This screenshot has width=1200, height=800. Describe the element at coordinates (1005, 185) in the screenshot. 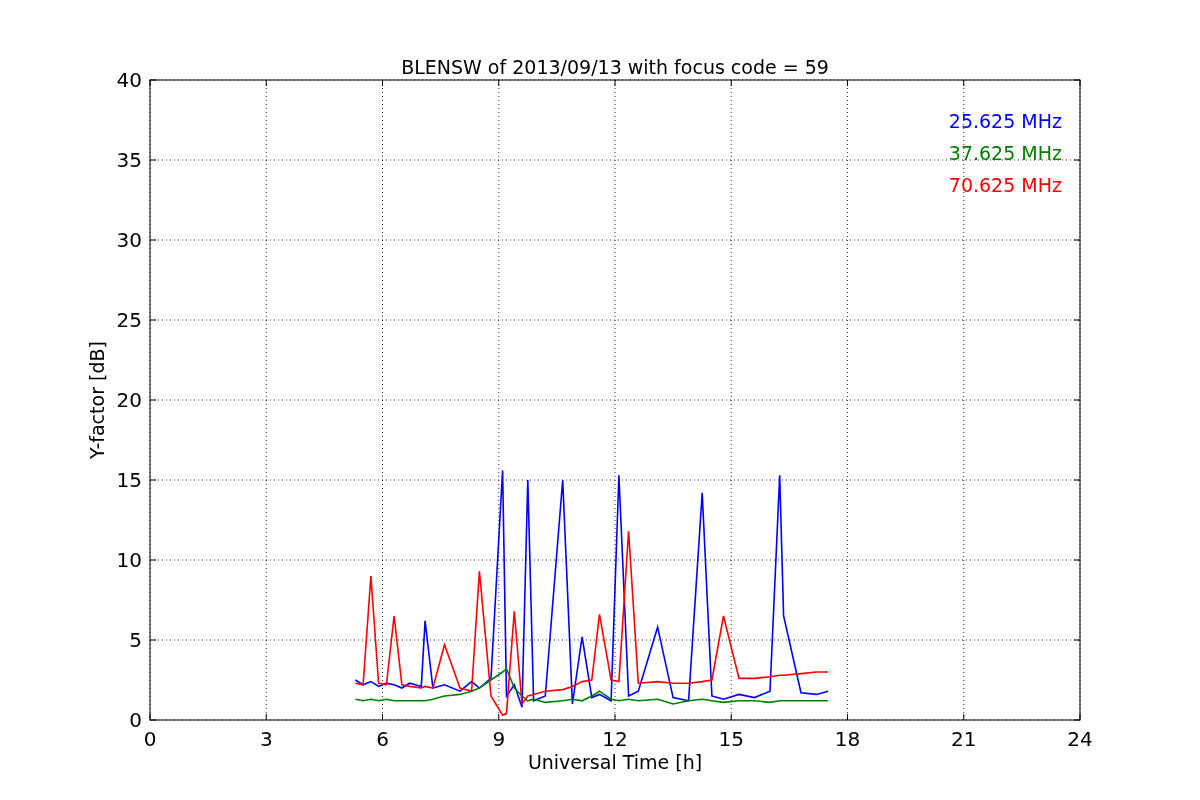

I see `legend-label: 70.625 MHz` at that location.